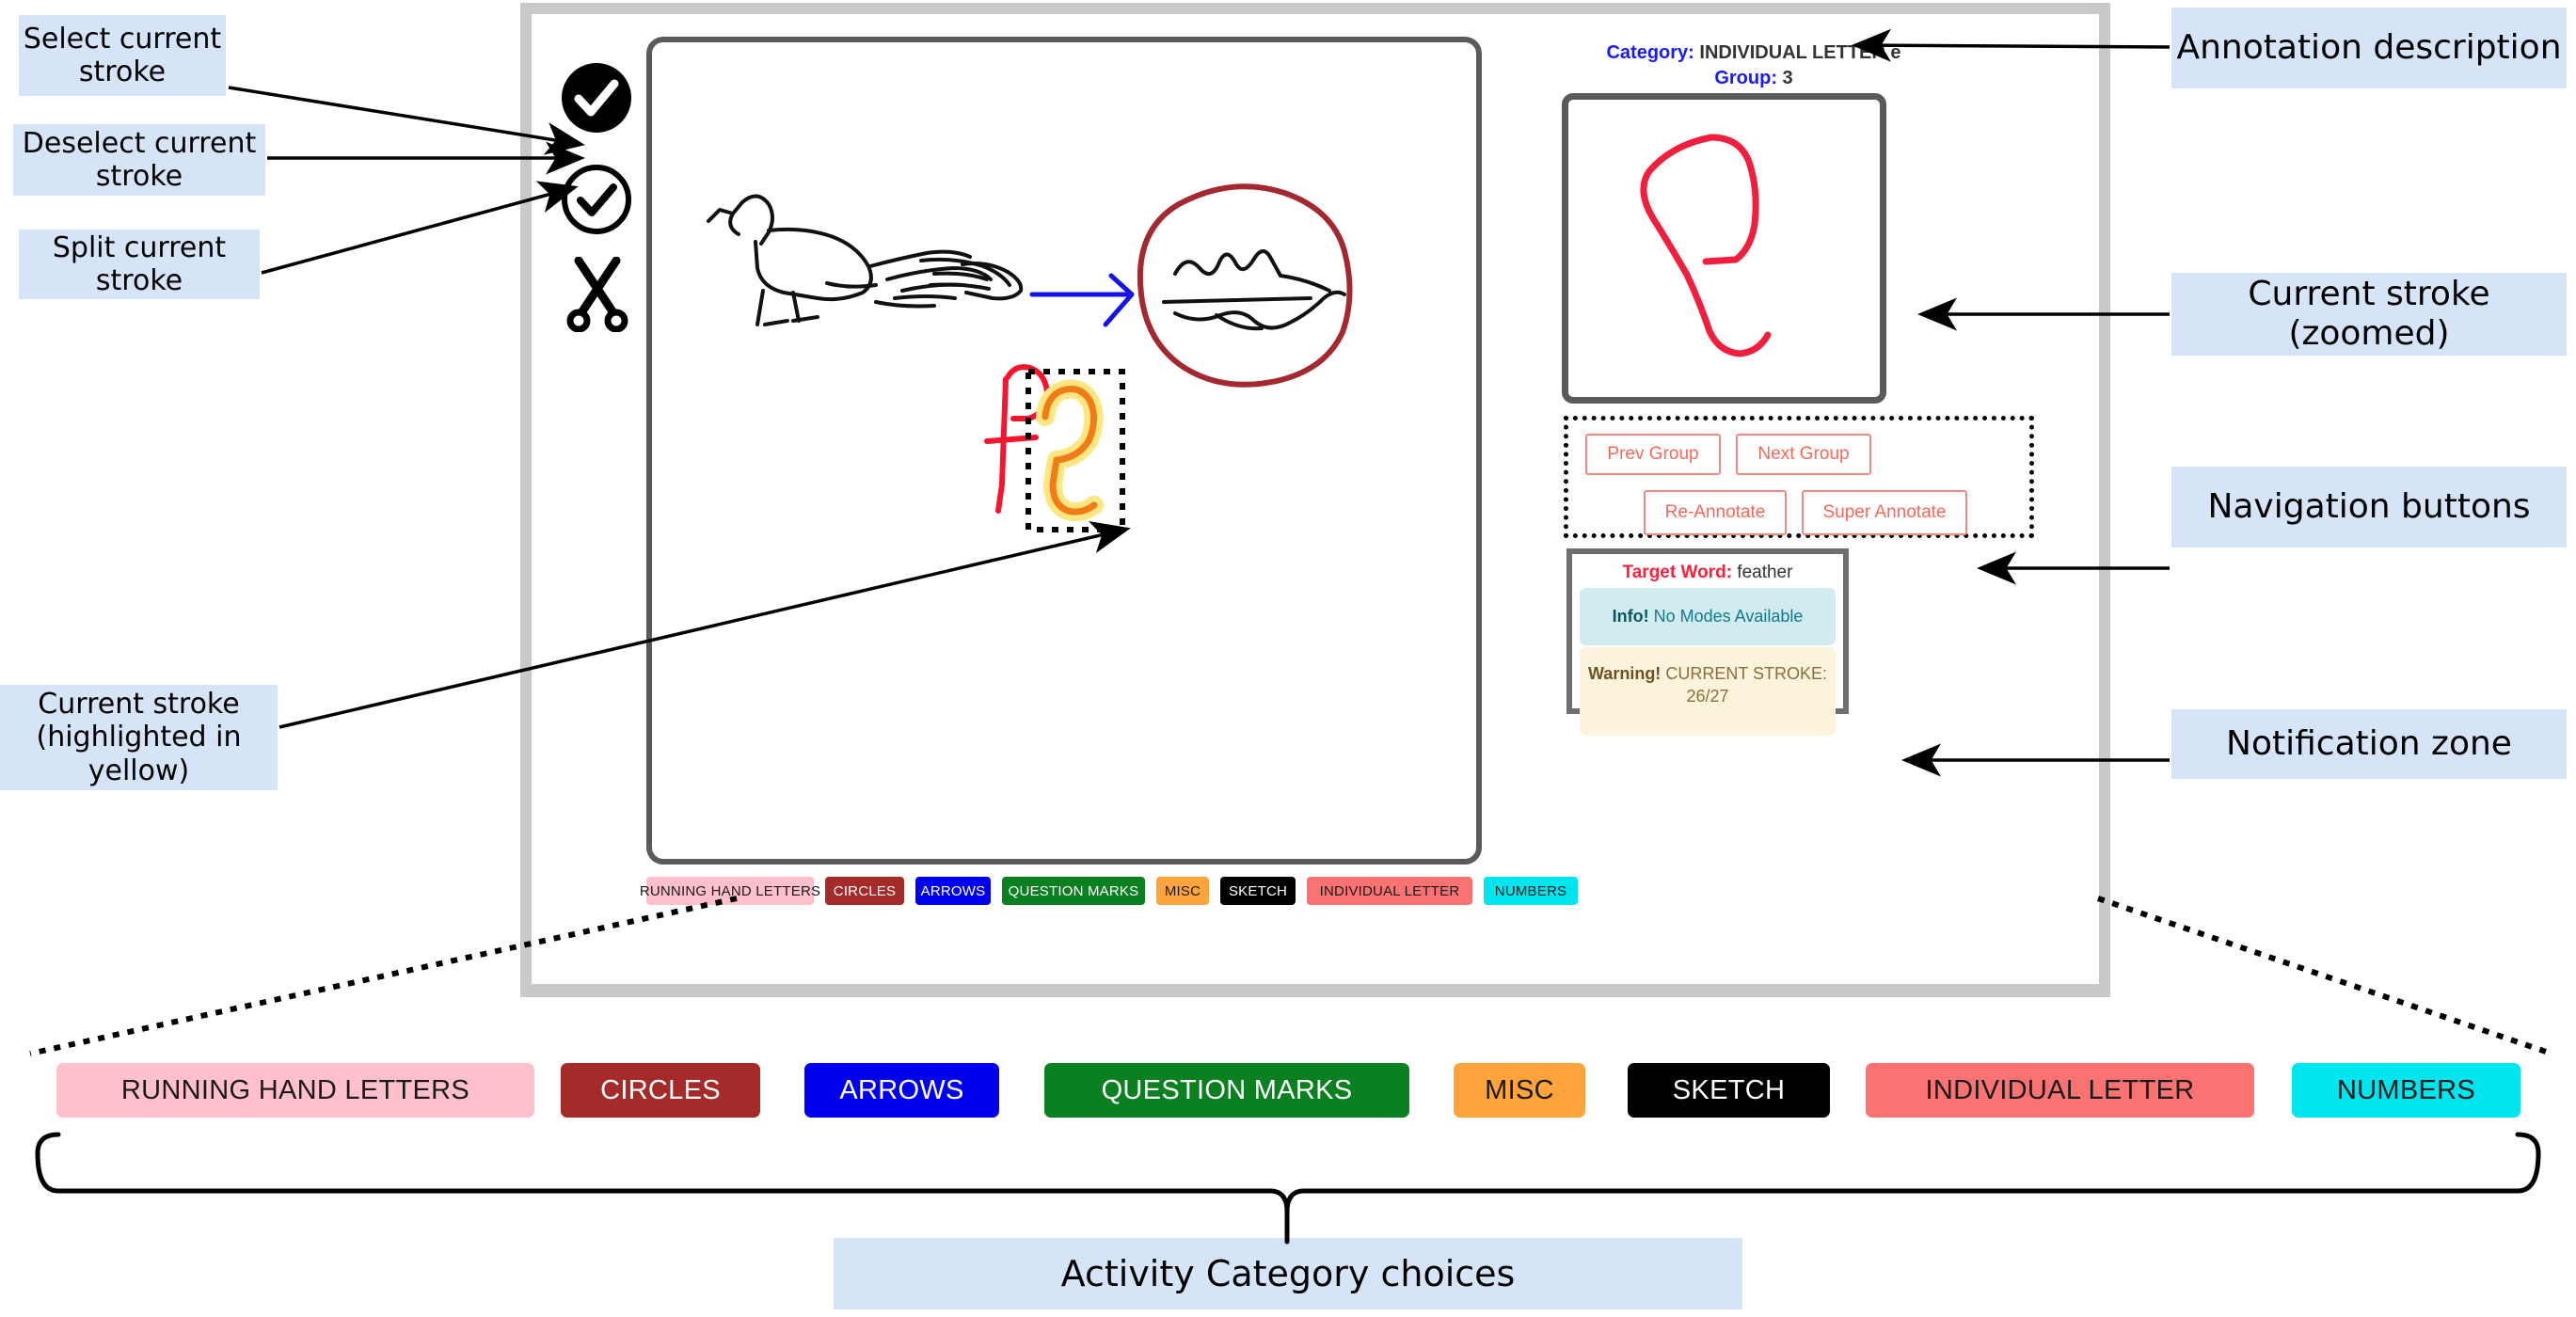 This screenshot has width=2576, height=1317. Describe the element at coordinates (2325, 976) in the screenshot. I see `expansion-line-right` at that location.